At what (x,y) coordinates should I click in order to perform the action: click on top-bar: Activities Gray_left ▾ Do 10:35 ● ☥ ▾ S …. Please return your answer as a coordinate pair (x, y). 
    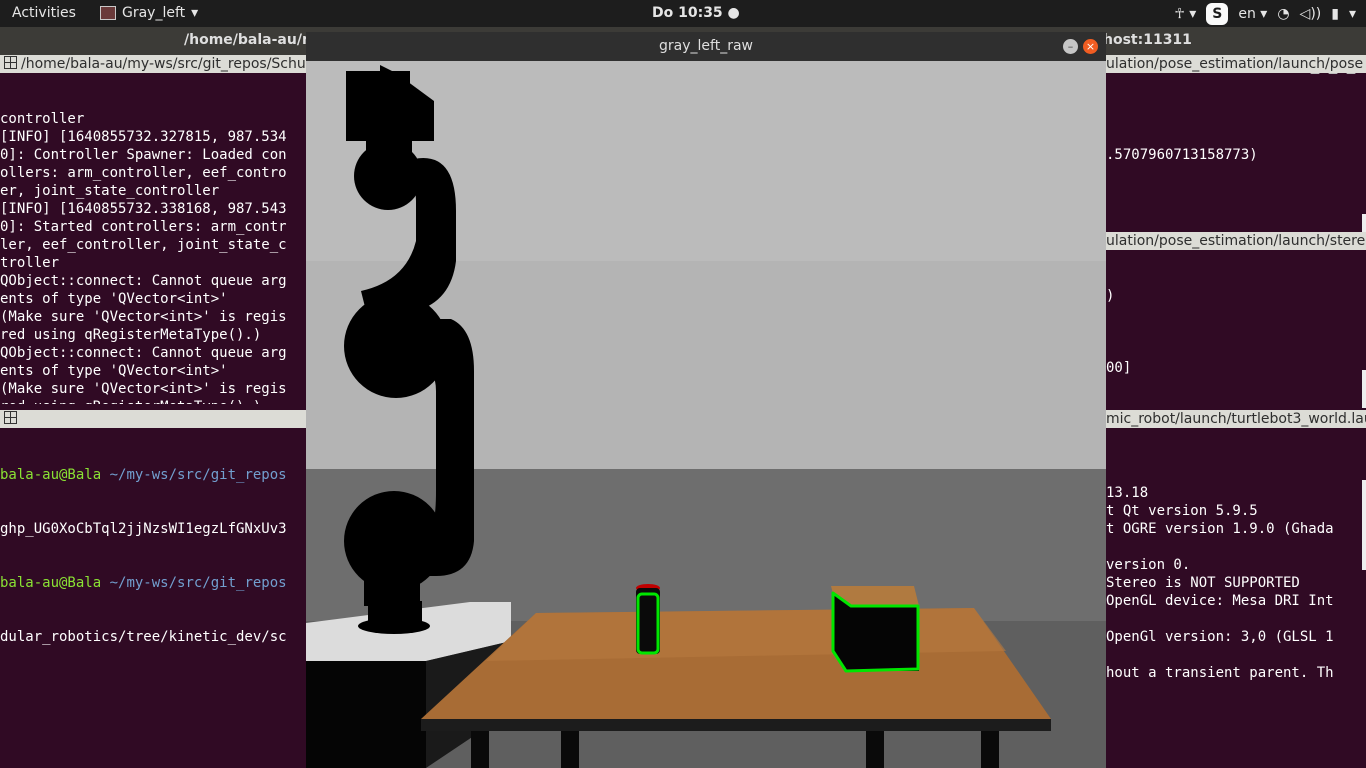
    Looking at the image, I should click on (683, 13).